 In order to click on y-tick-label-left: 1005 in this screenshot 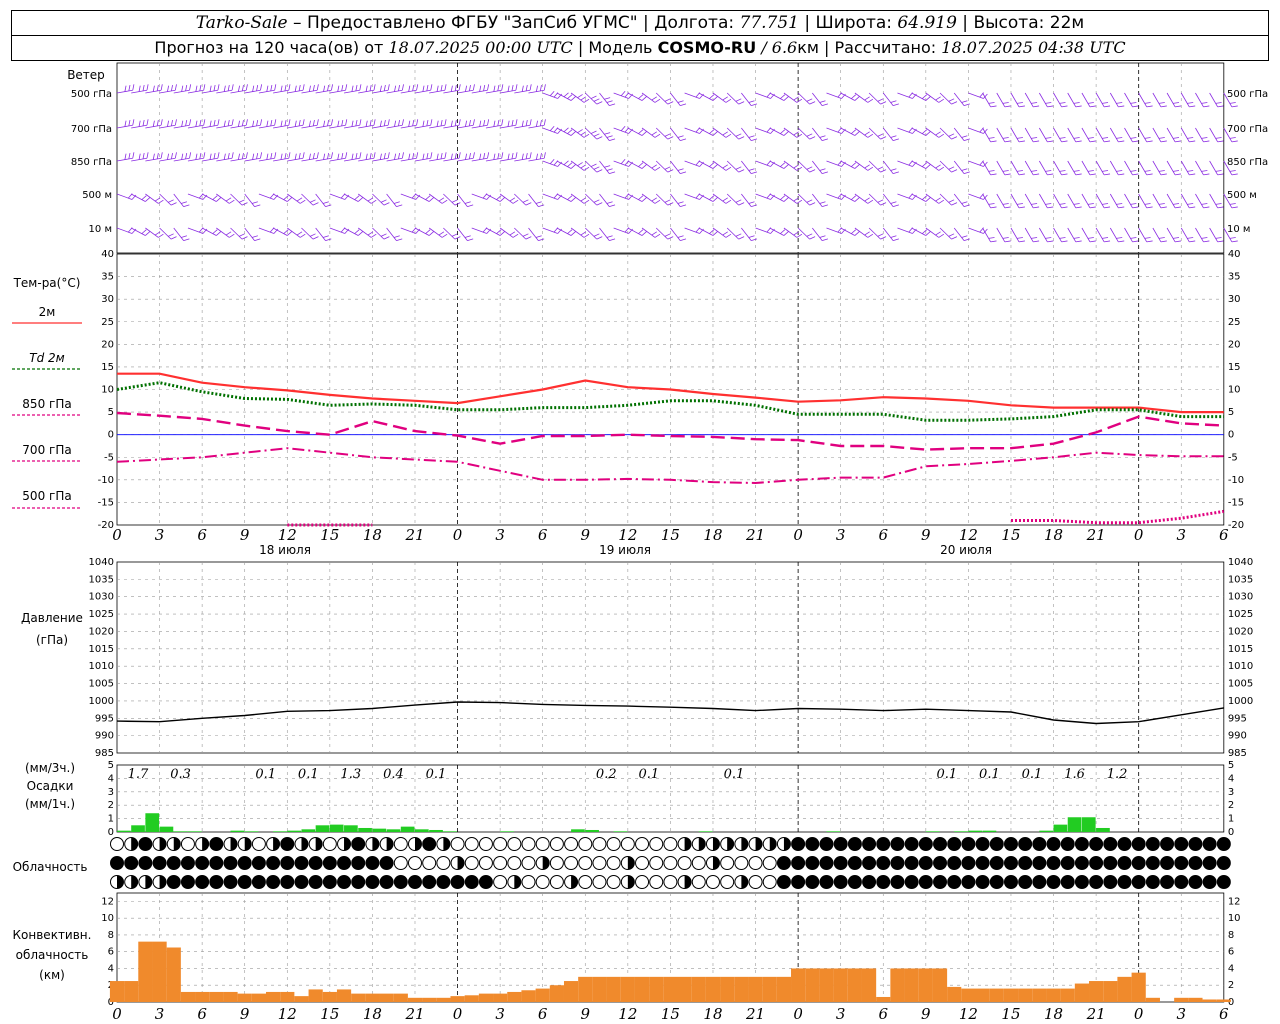, I will do `click(101, 684)`.